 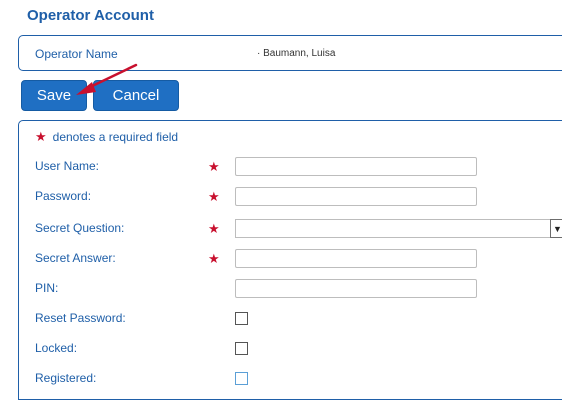 I want to click on reset-password-row: Reset Password:, so click(x=290, y=319).